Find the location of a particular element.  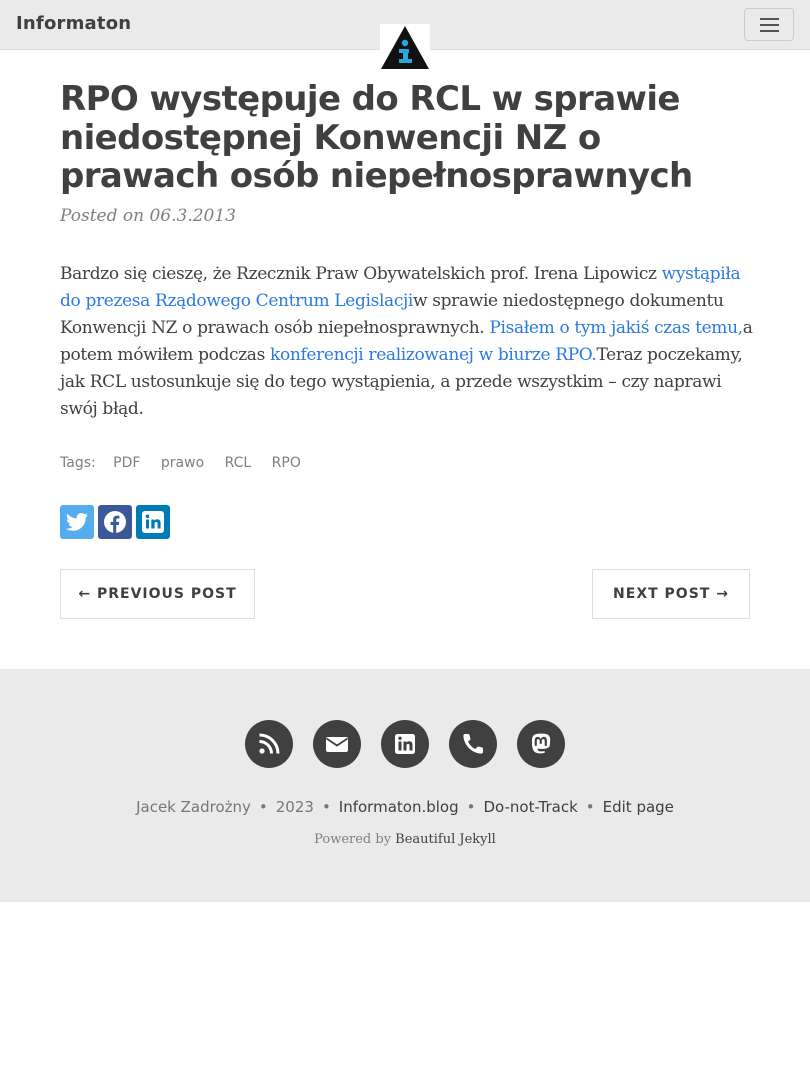

envelope-icon is located at coordinates (337, 744).